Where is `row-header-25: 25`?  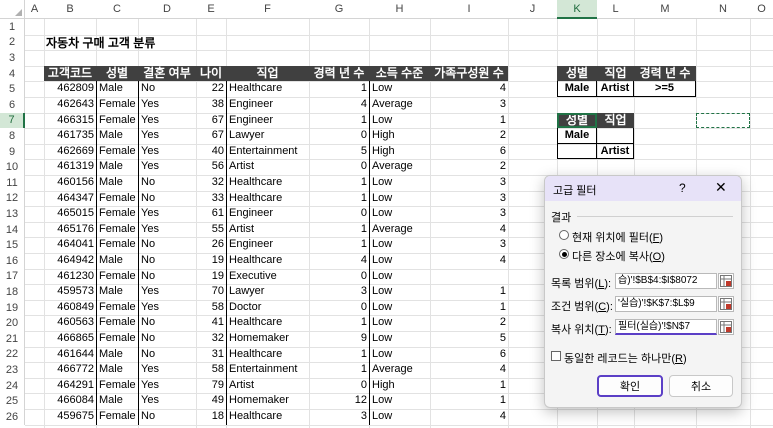
row-header-25: 25 is located at coordinates (12, 401).